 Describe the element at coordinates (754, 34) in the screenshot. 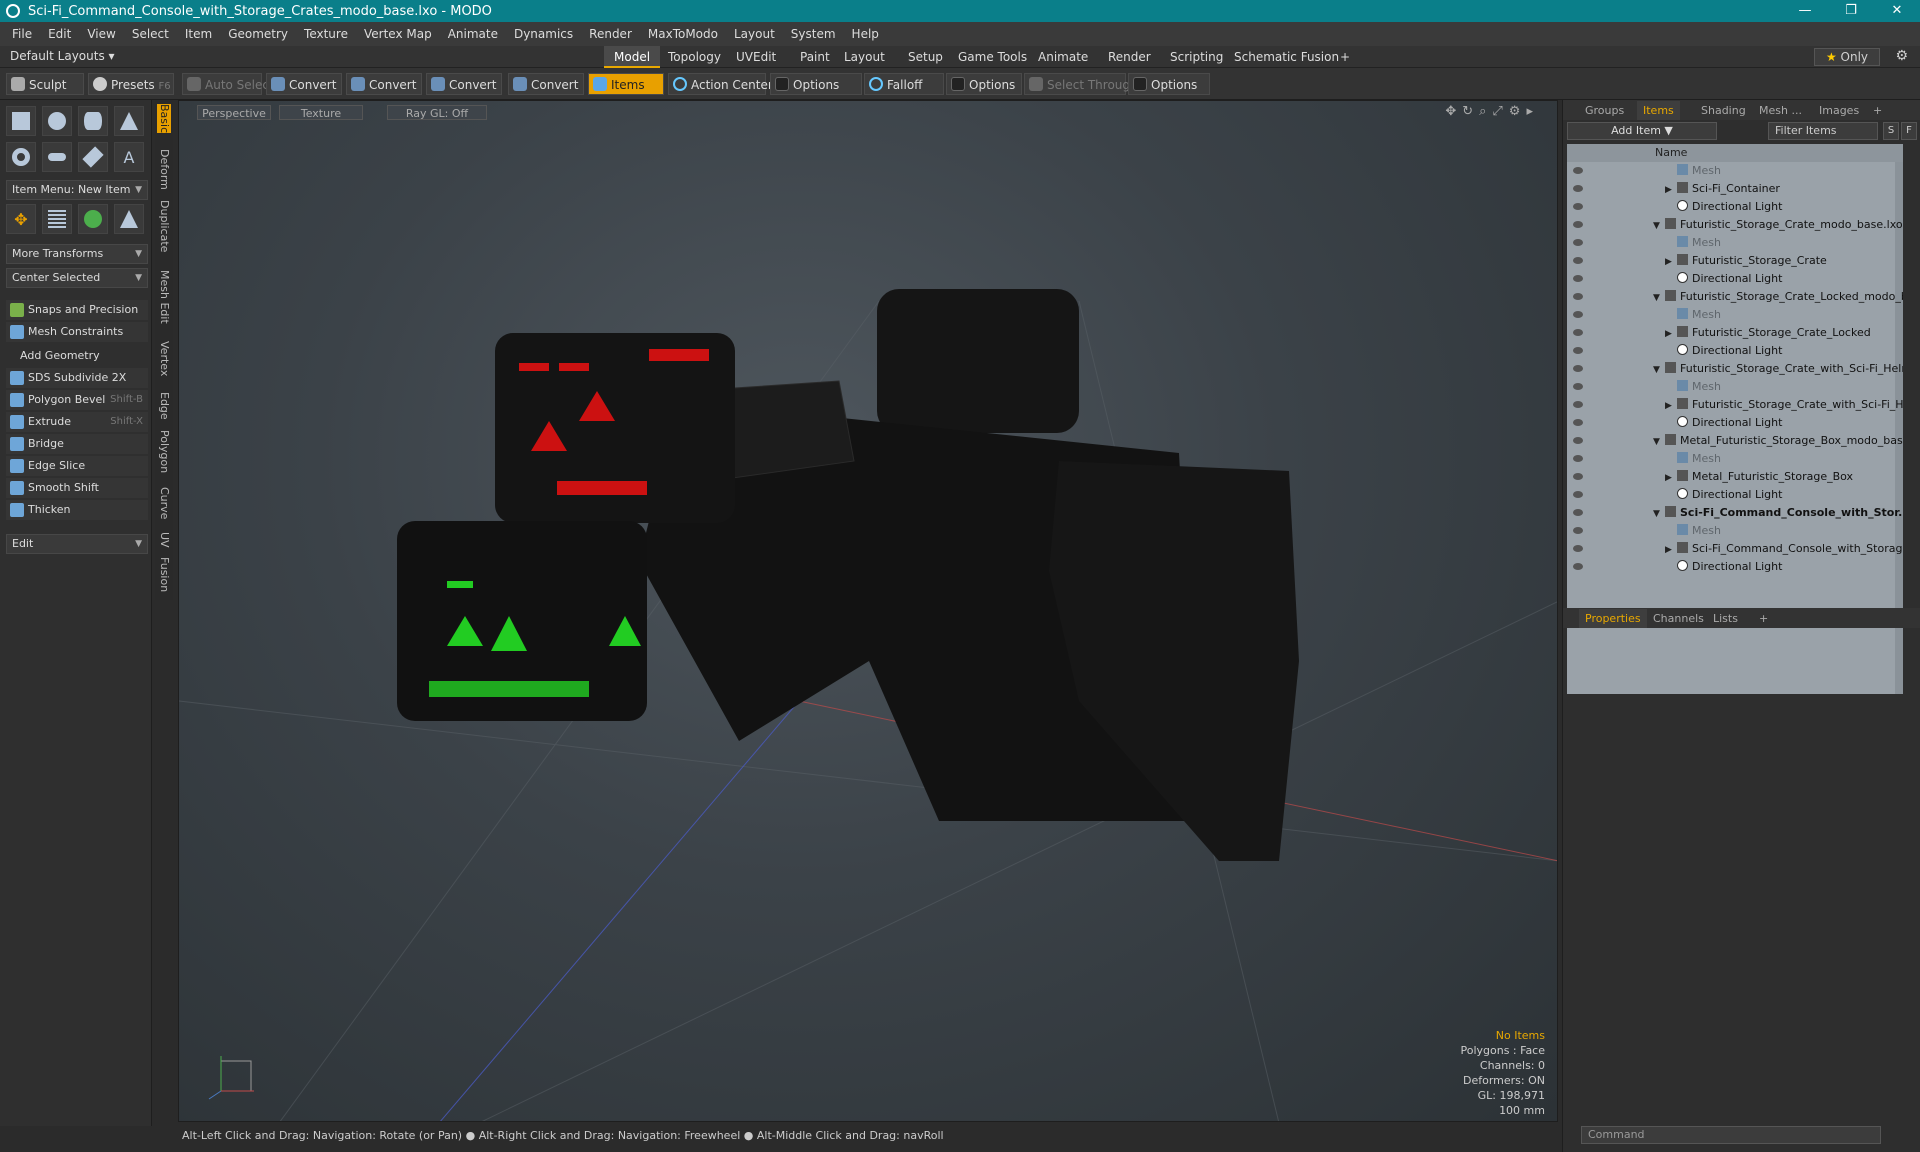

I see `menu-layout: Layout` at that location.